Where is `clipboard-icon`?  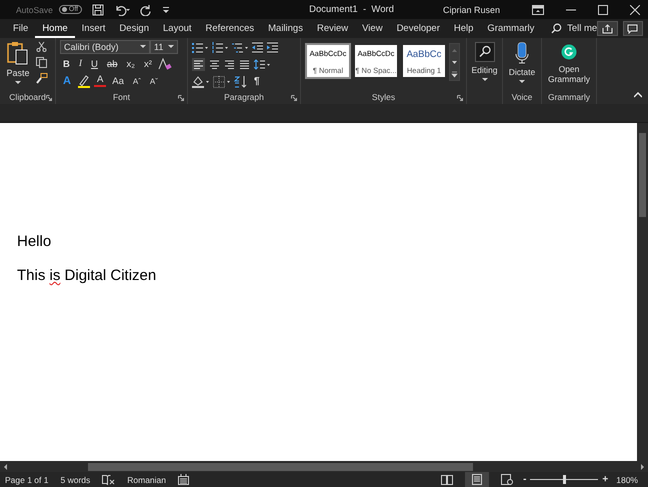 clipboard-icon is located at coordinates (18, 53).